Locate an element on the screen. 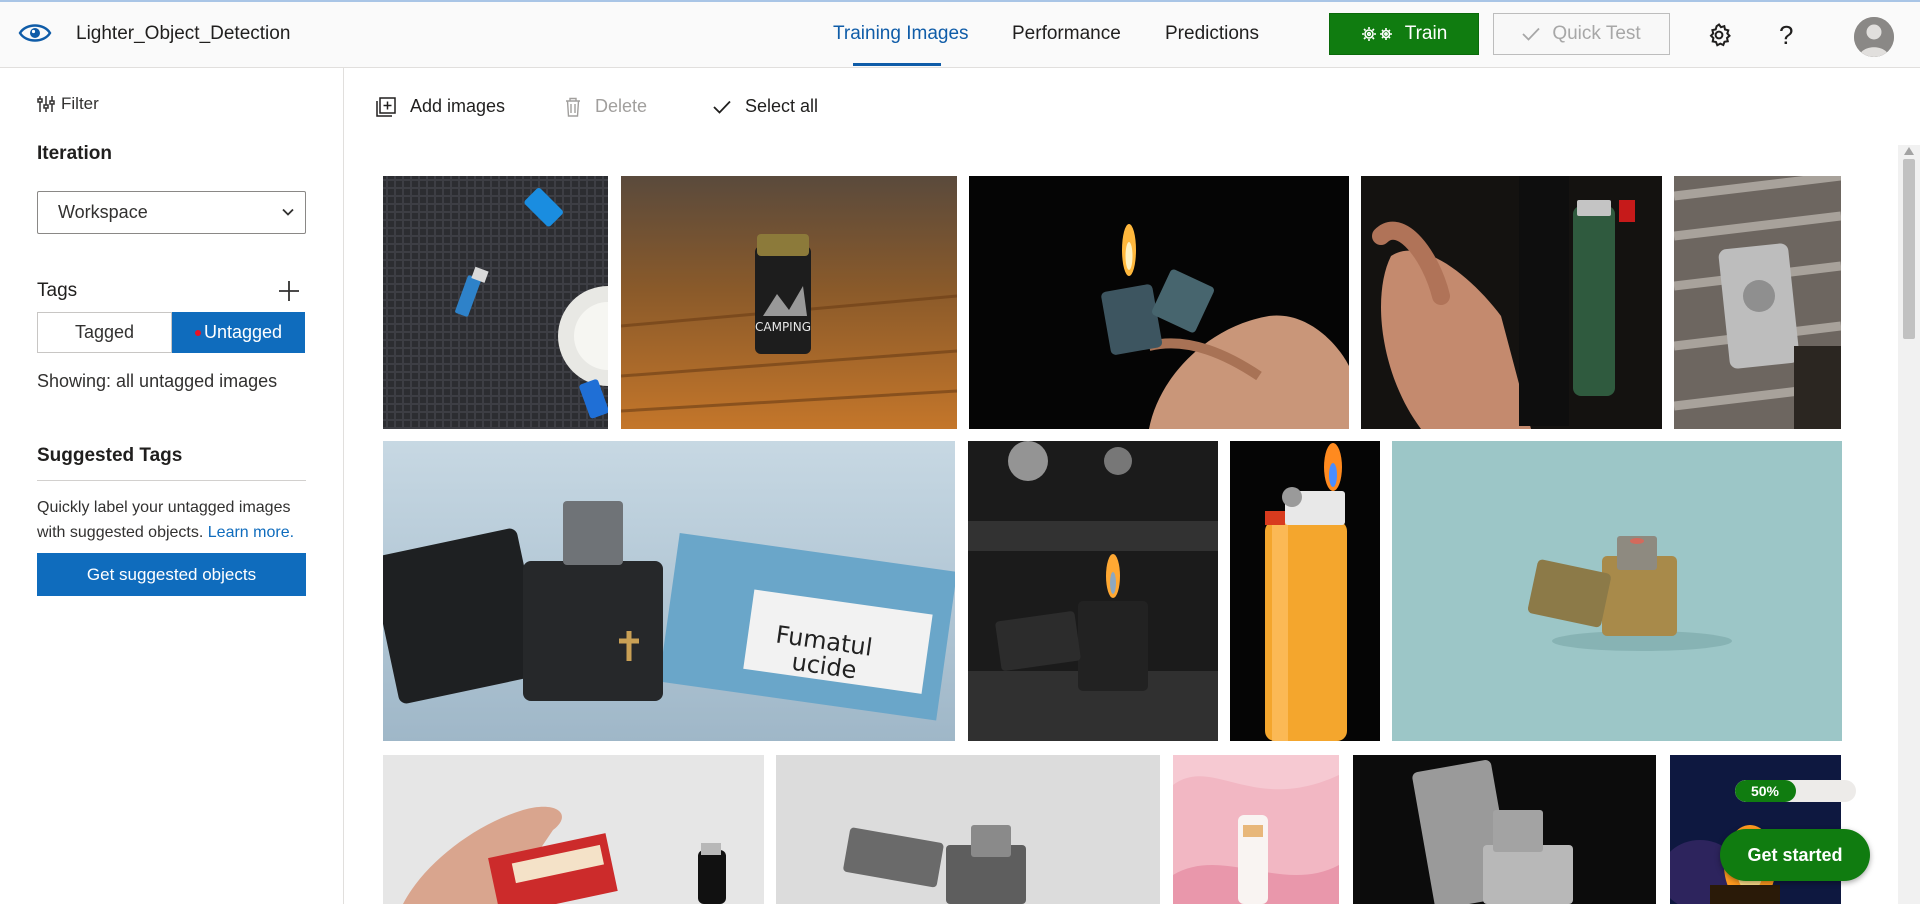 The height and width of the screenshot is (904, 1920). filter-button: Filter is located at coordinates (68, 104).